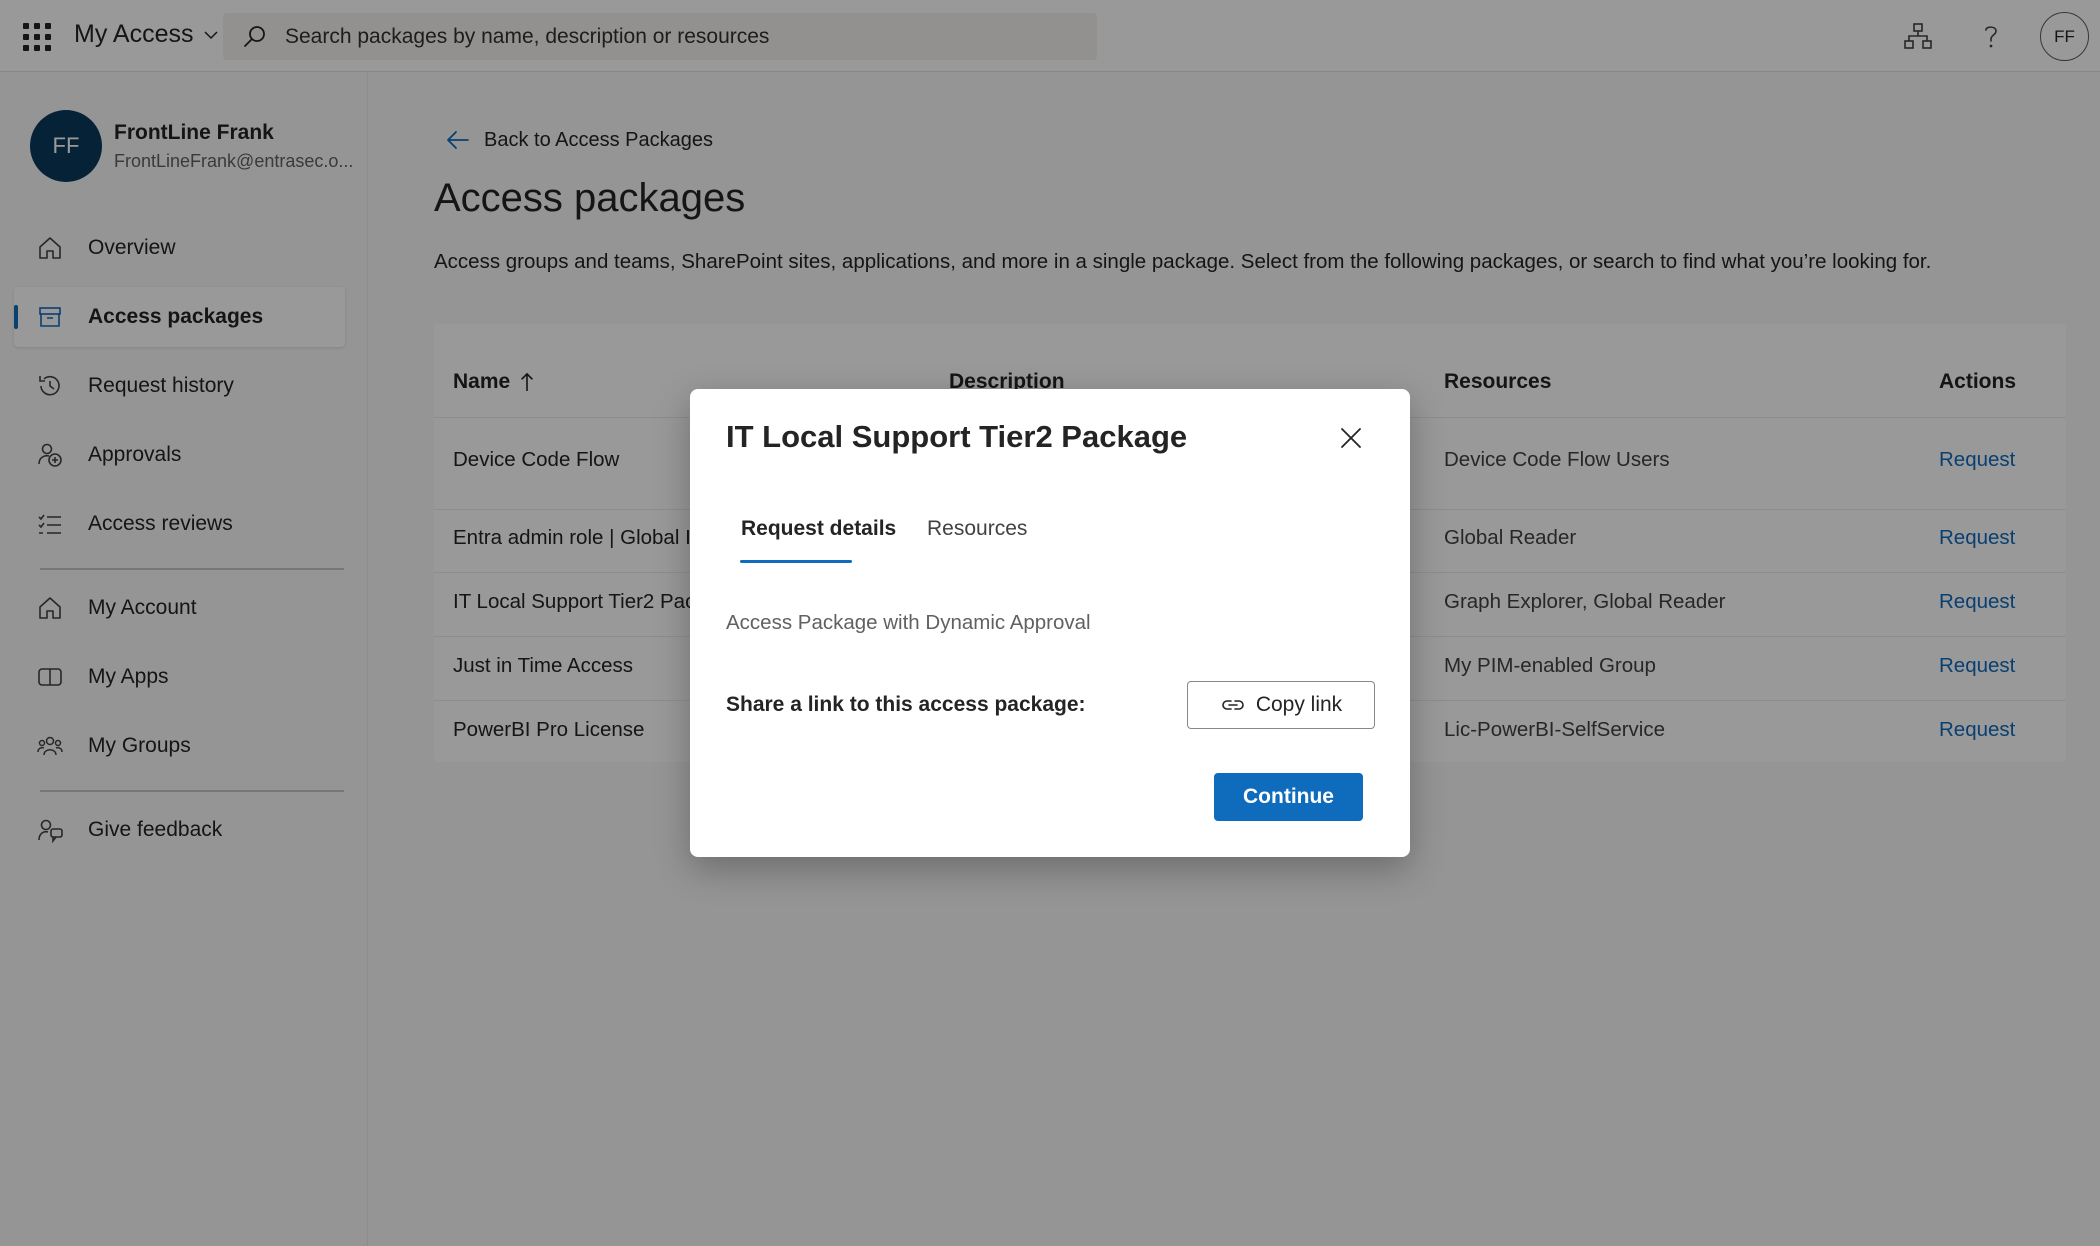  I want to click on tab-resources: Resources, so click(977, 529).